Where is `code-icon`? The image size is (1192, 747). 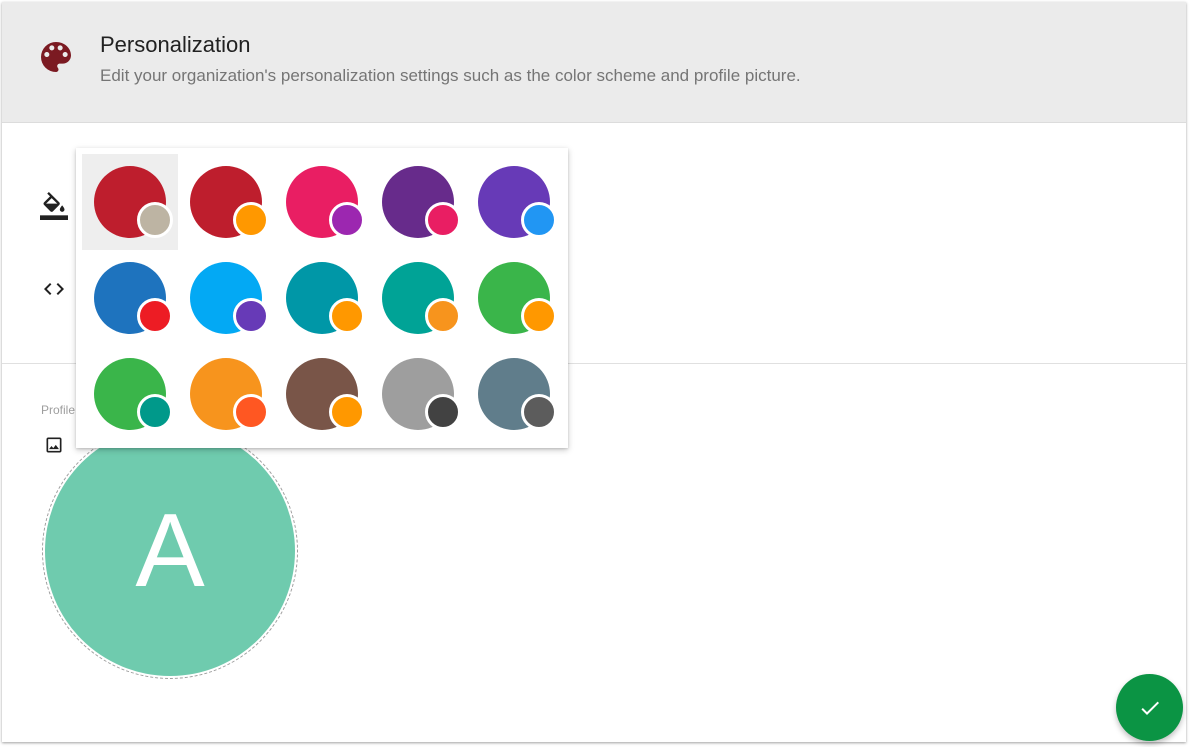 code-icon is located at coordinates (54, 289).